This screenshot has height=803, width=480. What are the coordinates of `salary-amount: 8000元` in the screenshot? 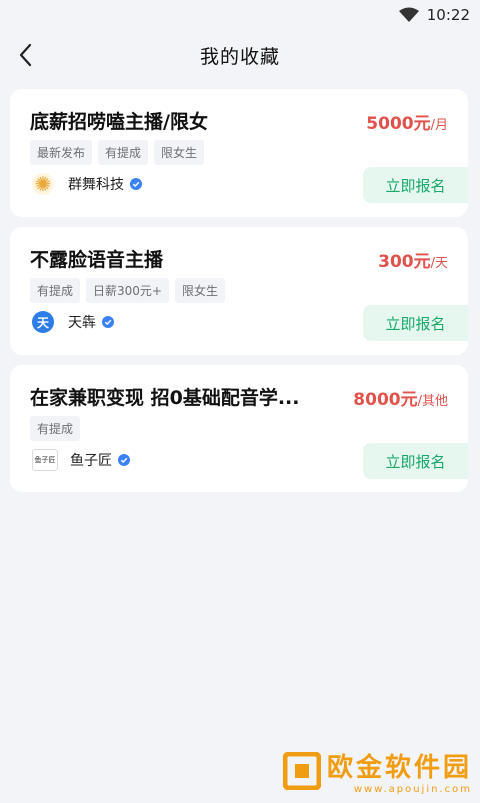 It's located at (385, 400).